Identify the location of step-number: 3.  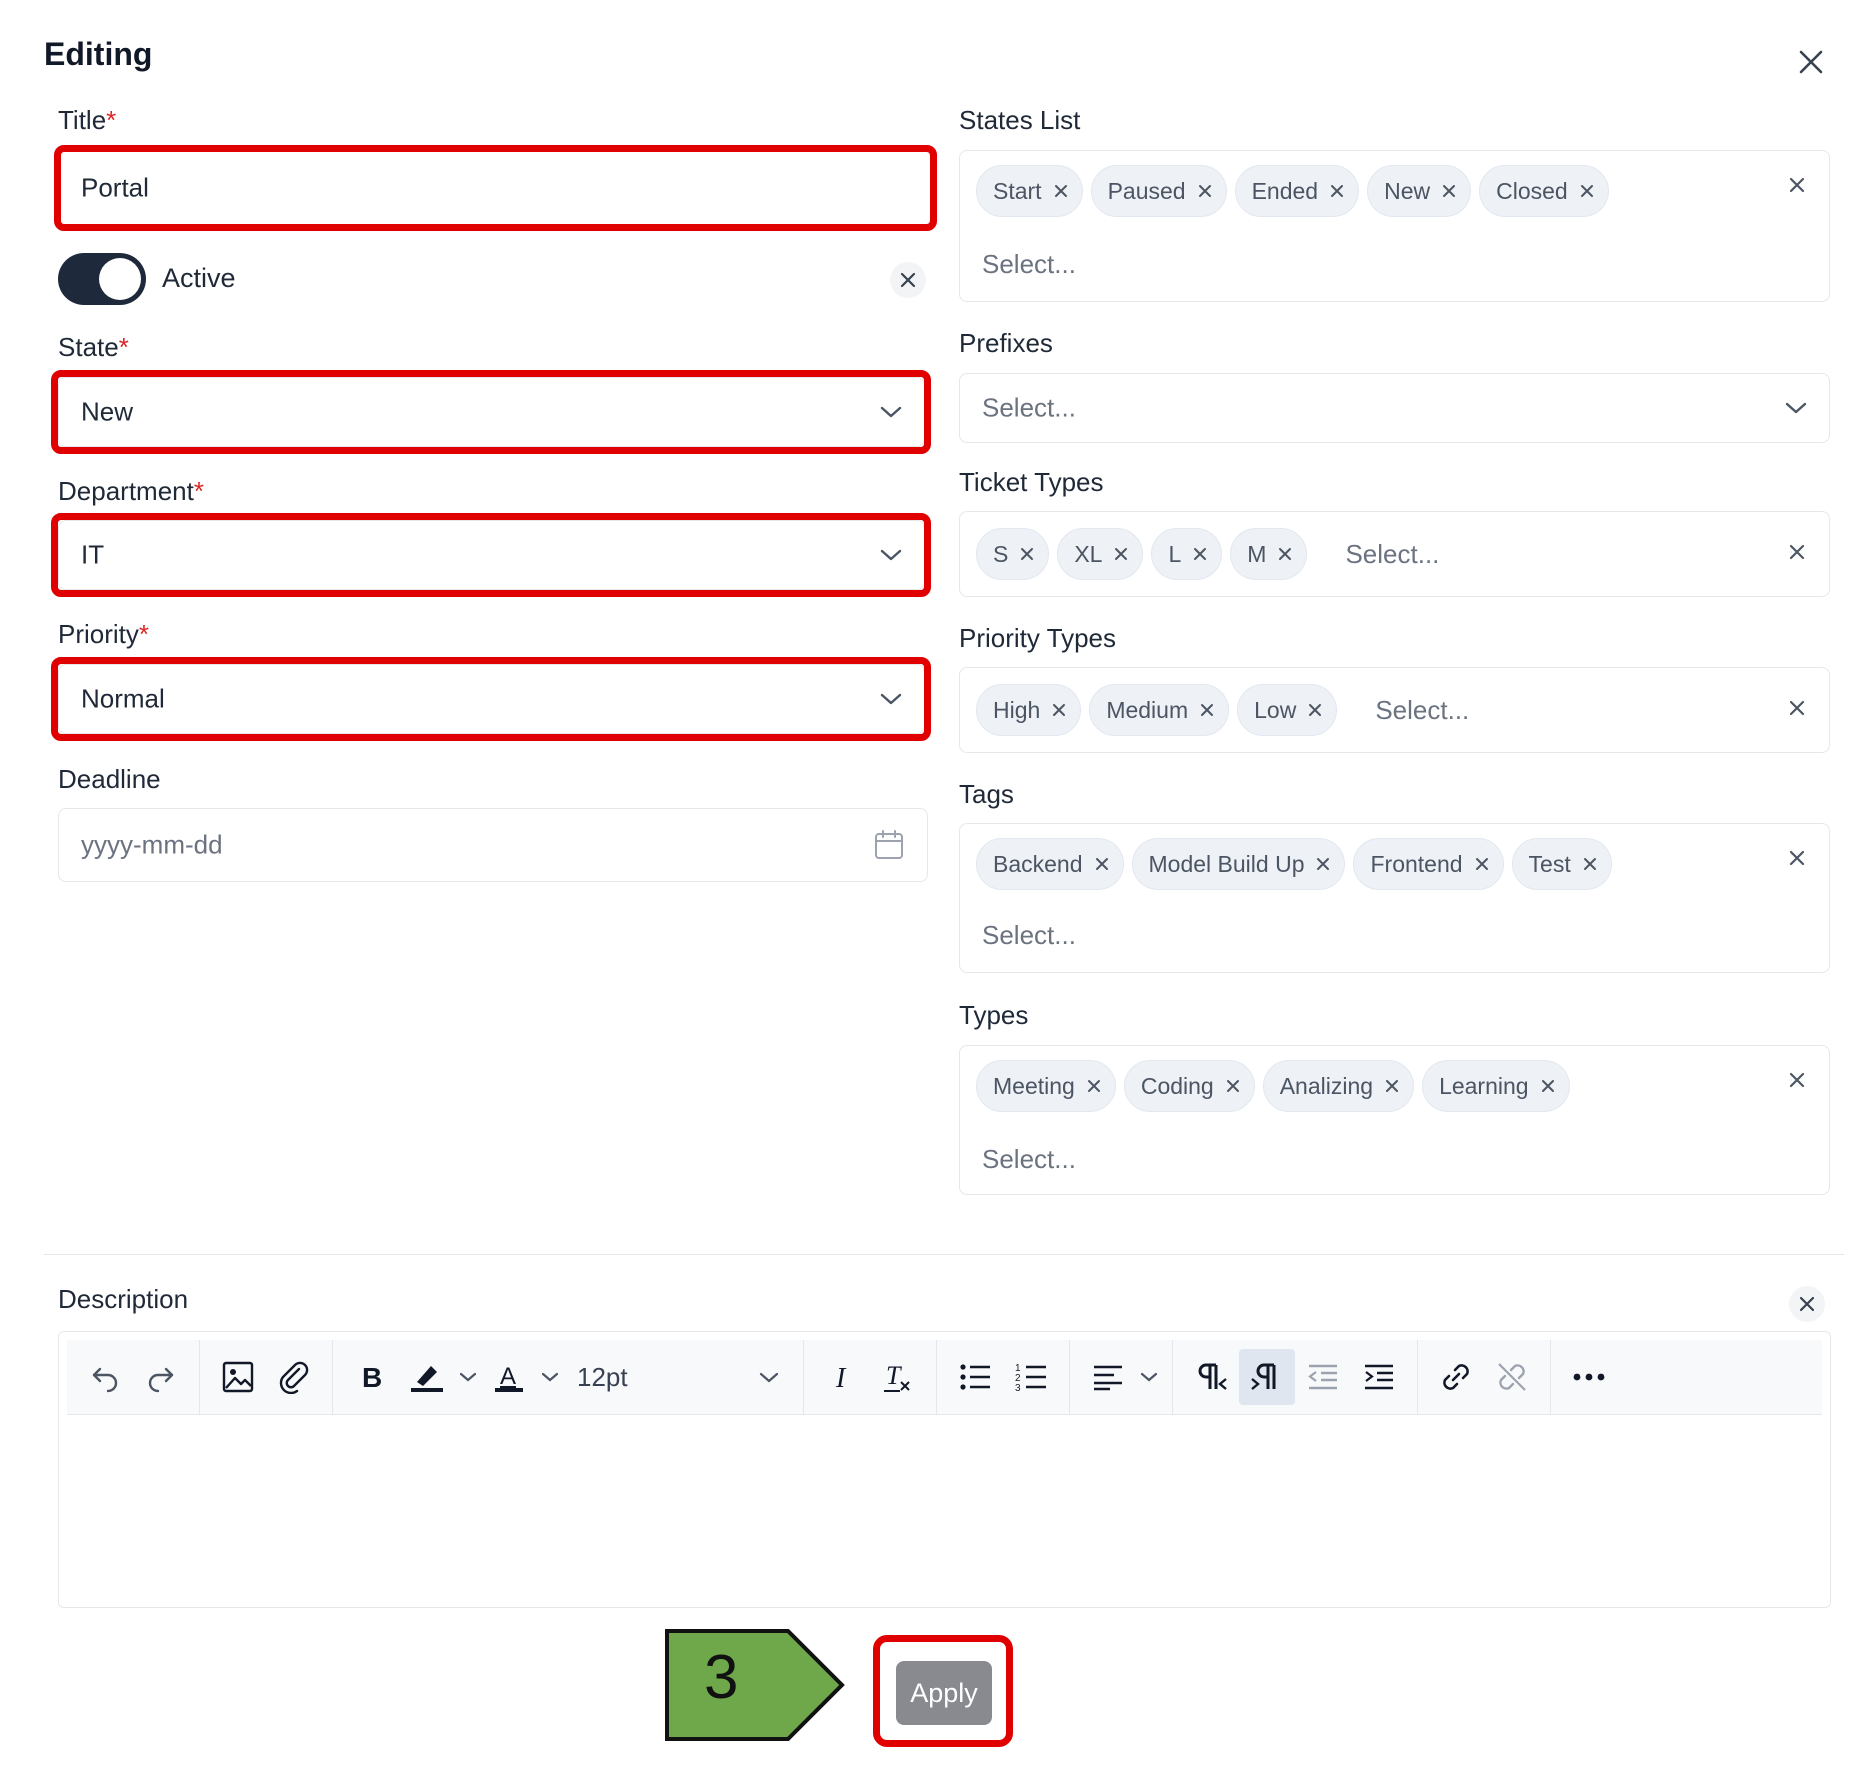
(721, 1677).